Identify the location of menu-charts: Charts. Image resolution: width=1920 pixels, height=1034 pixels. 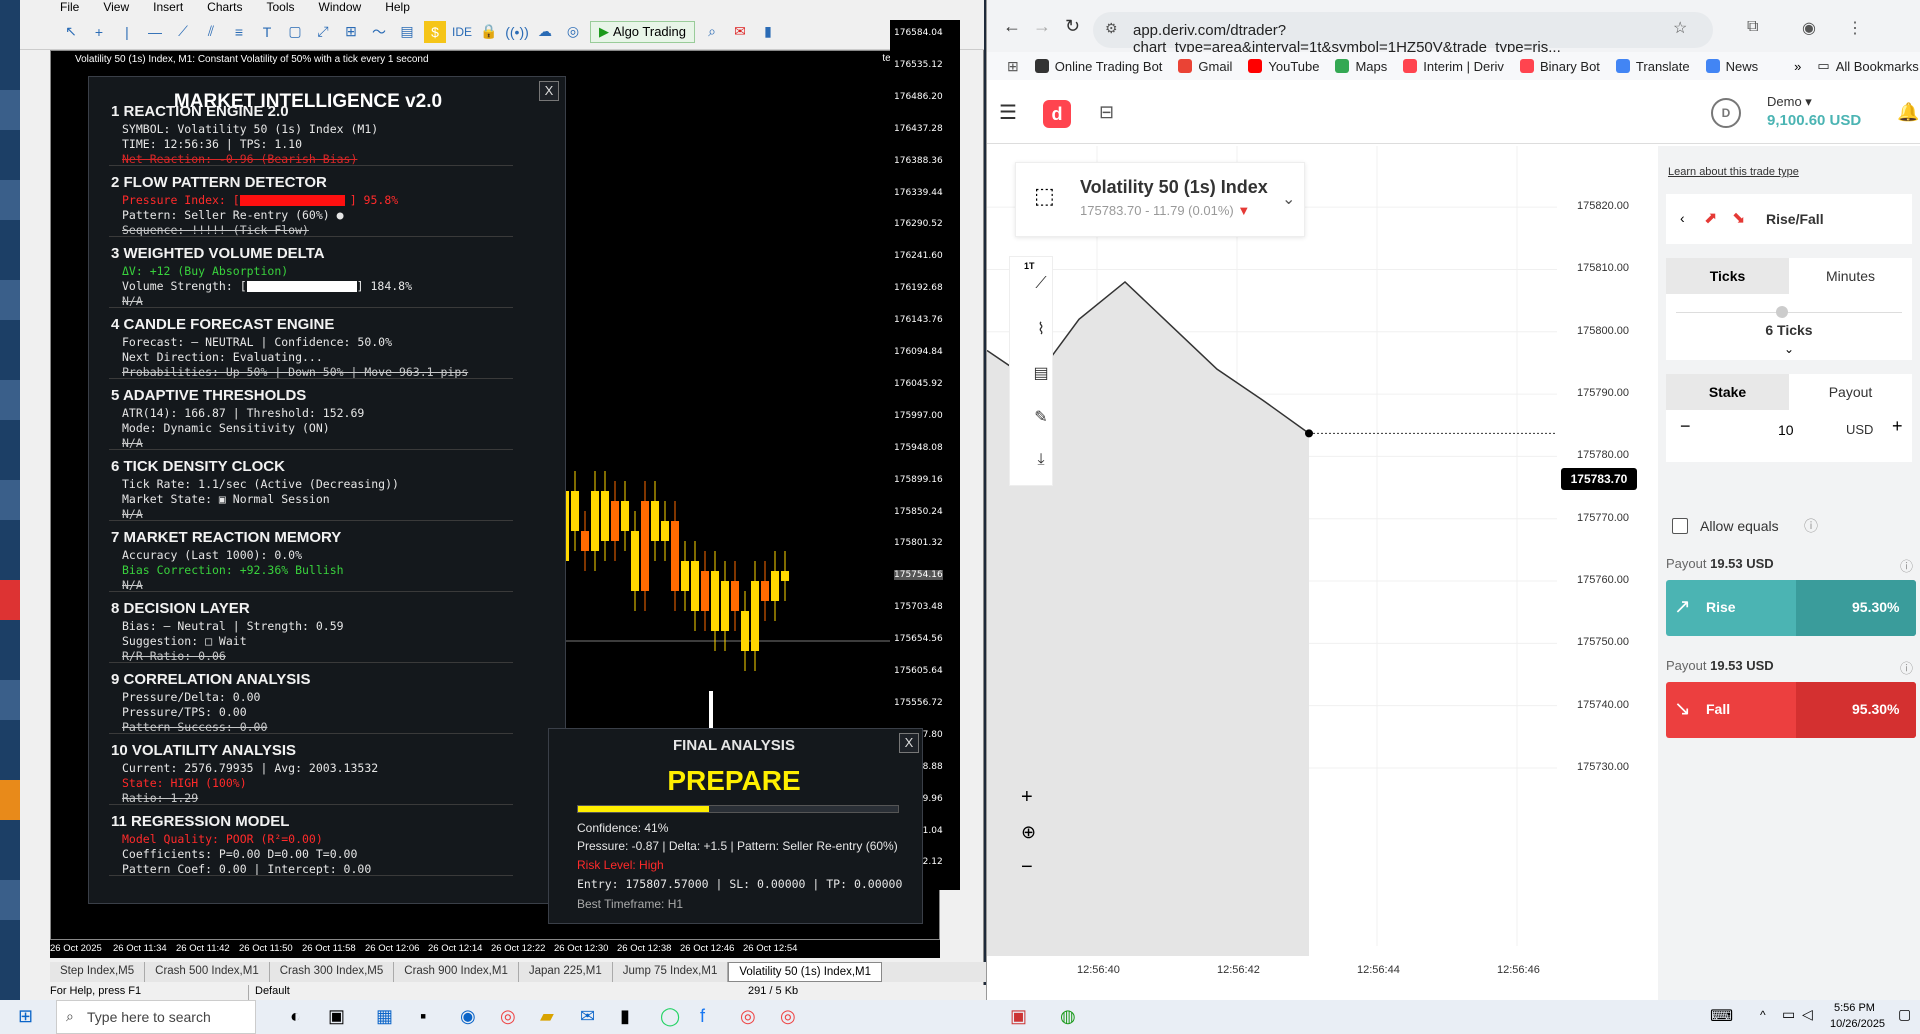
(224, 7).